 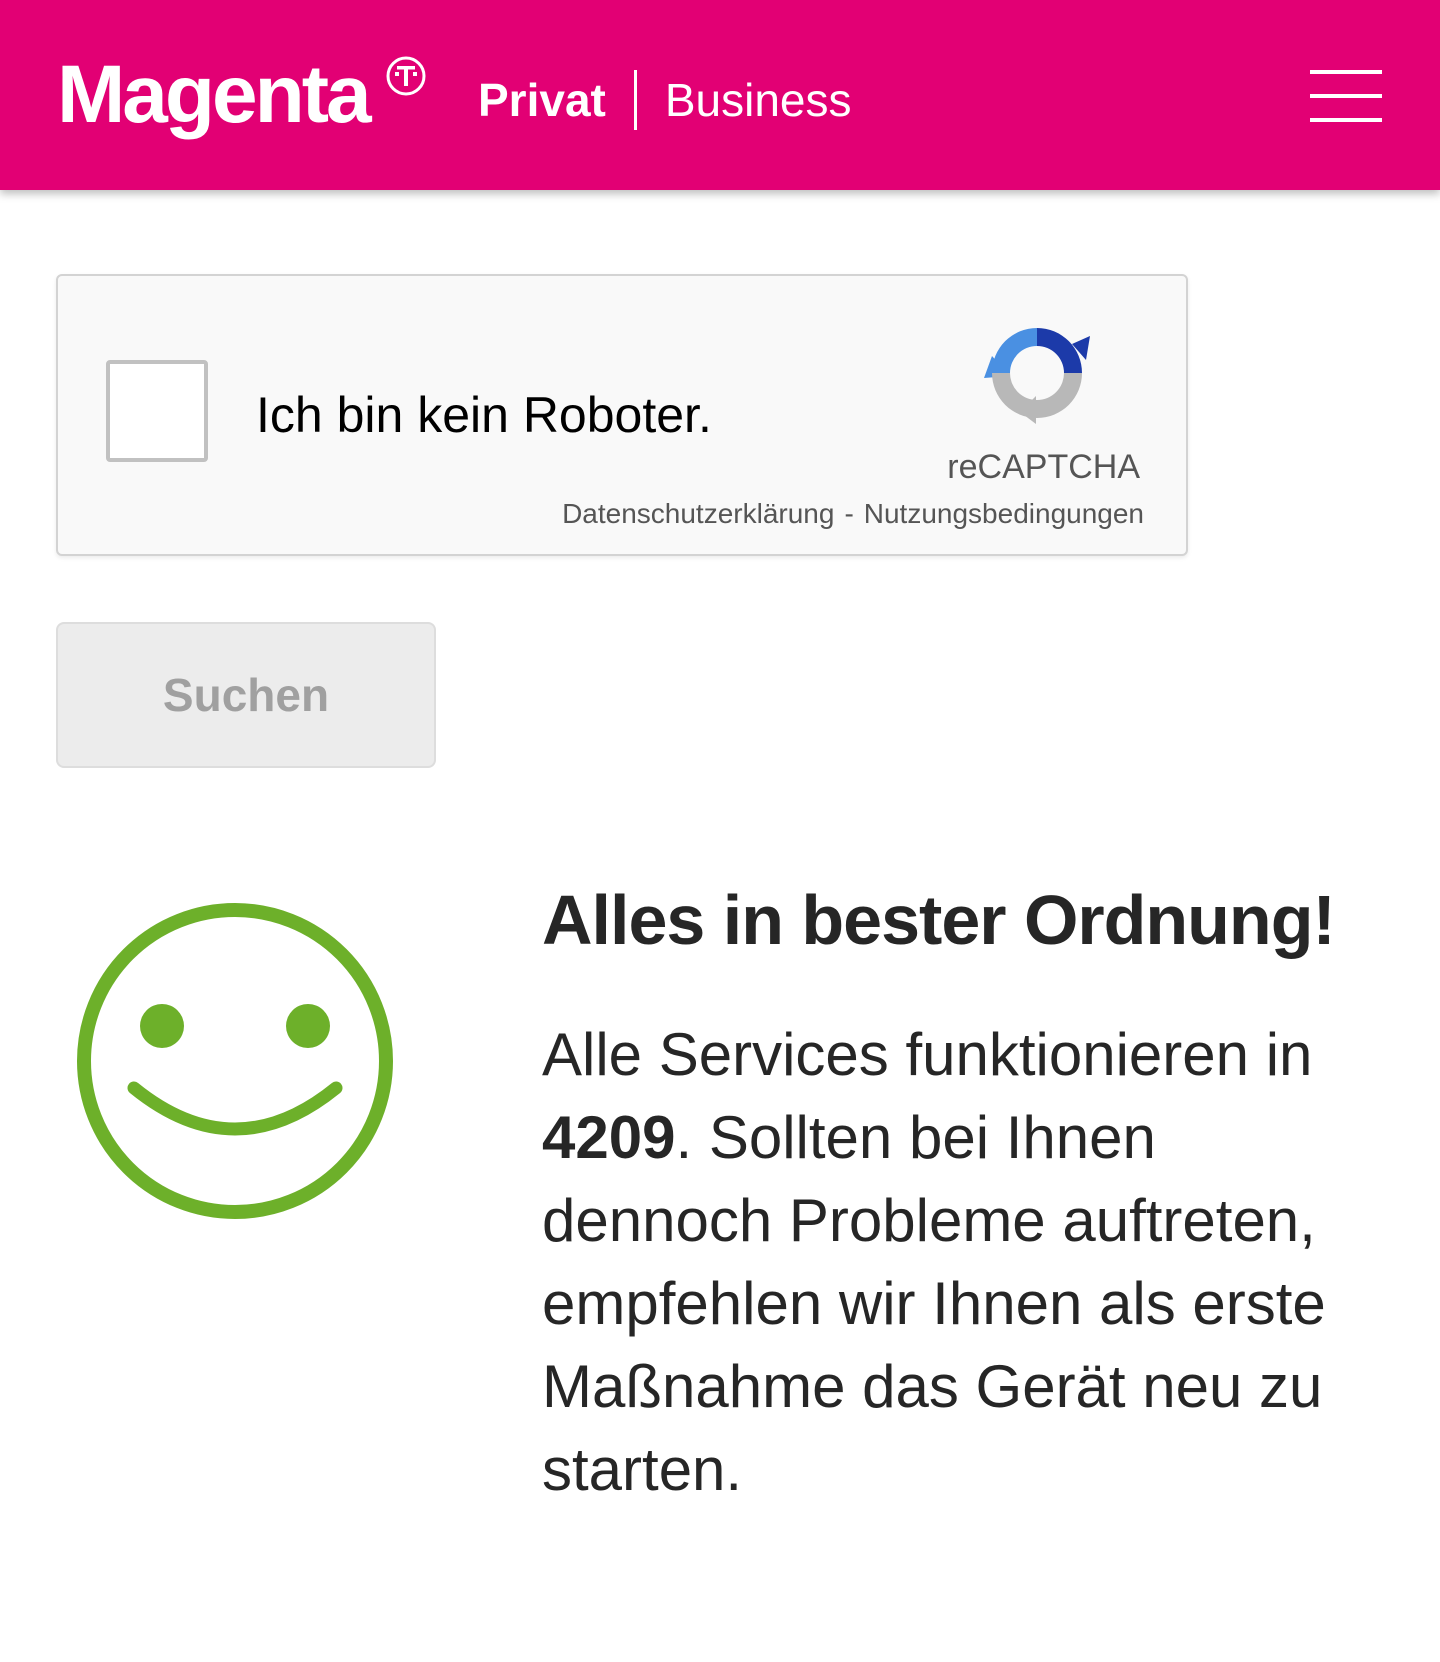 What do you see at coordinates (758, 100) in the screenshot?
I see `nav-business-link: Business` at bounding box center [758, 100].